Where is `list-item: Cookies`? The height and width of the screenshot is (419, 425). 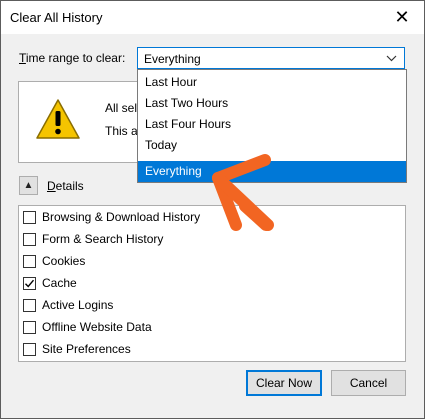
list-item: Cookies is located at coordinates (54, 261).